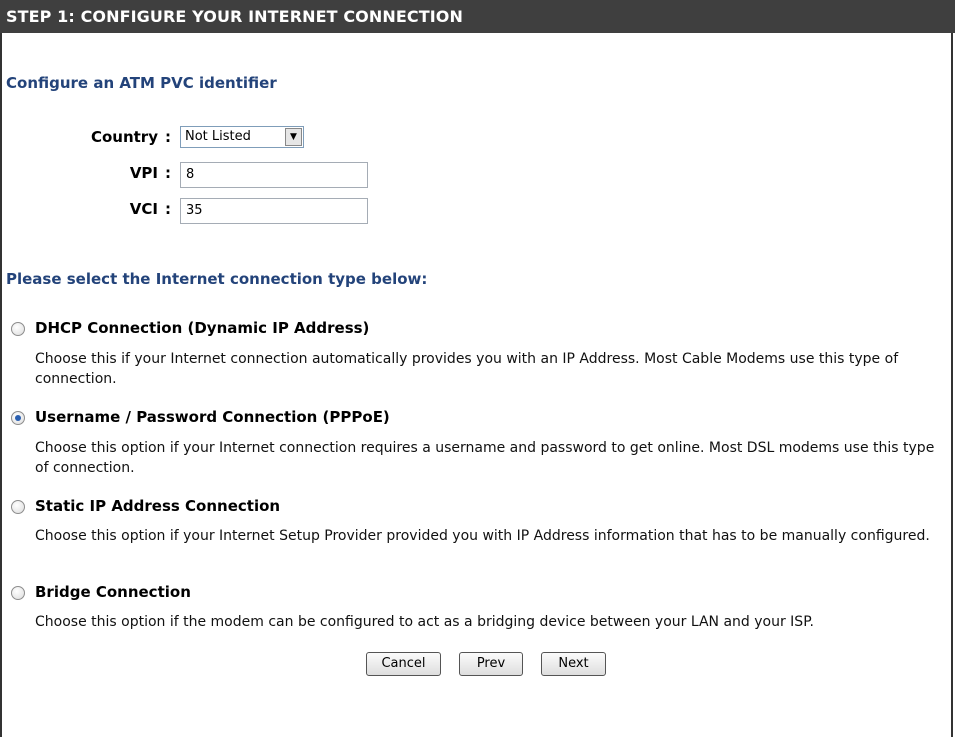 The image size is (955, 737). What do you see at coordinates (18, 418) in the screenshot?
I see `pppoe-radio` at bounding box center [18, 418].